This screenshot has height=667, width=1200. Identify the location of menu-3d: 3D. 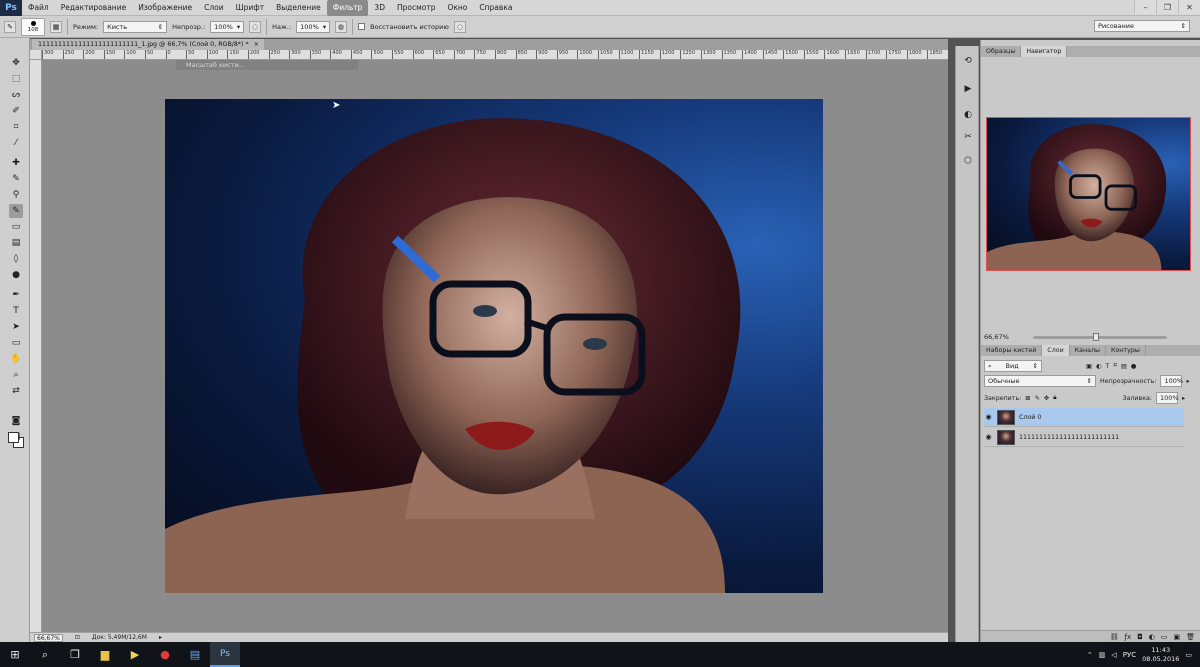
(379, 8).